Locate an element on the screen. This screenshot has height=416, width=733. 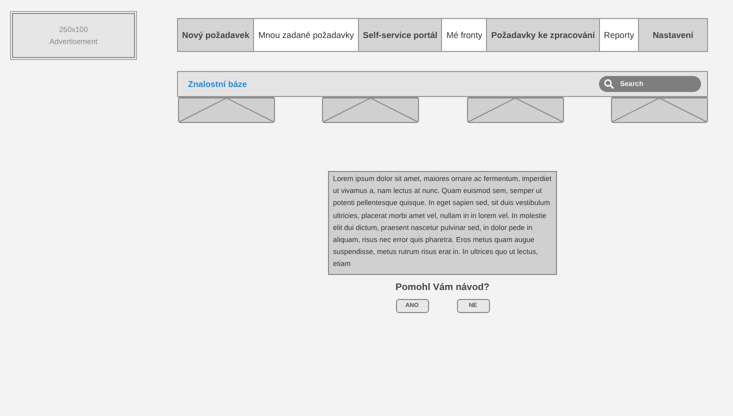
search-icon is located at coordinates (609, 84).